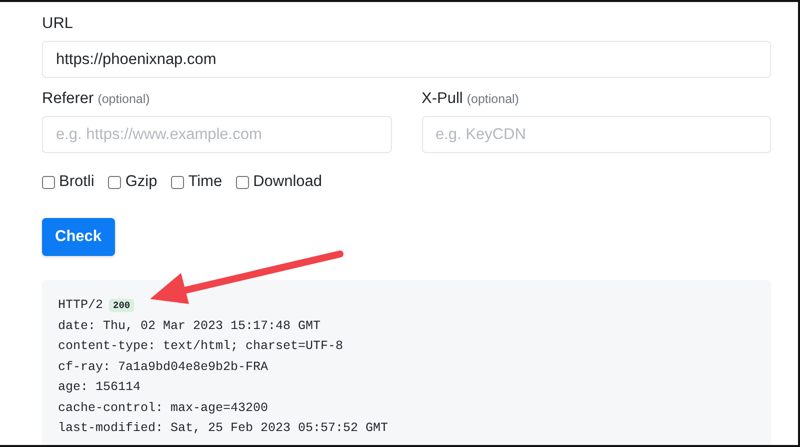  What do you see at coordinates (78, 237) in the screenshot?
I see `check-button: Check` at bounding box center [78, 237].